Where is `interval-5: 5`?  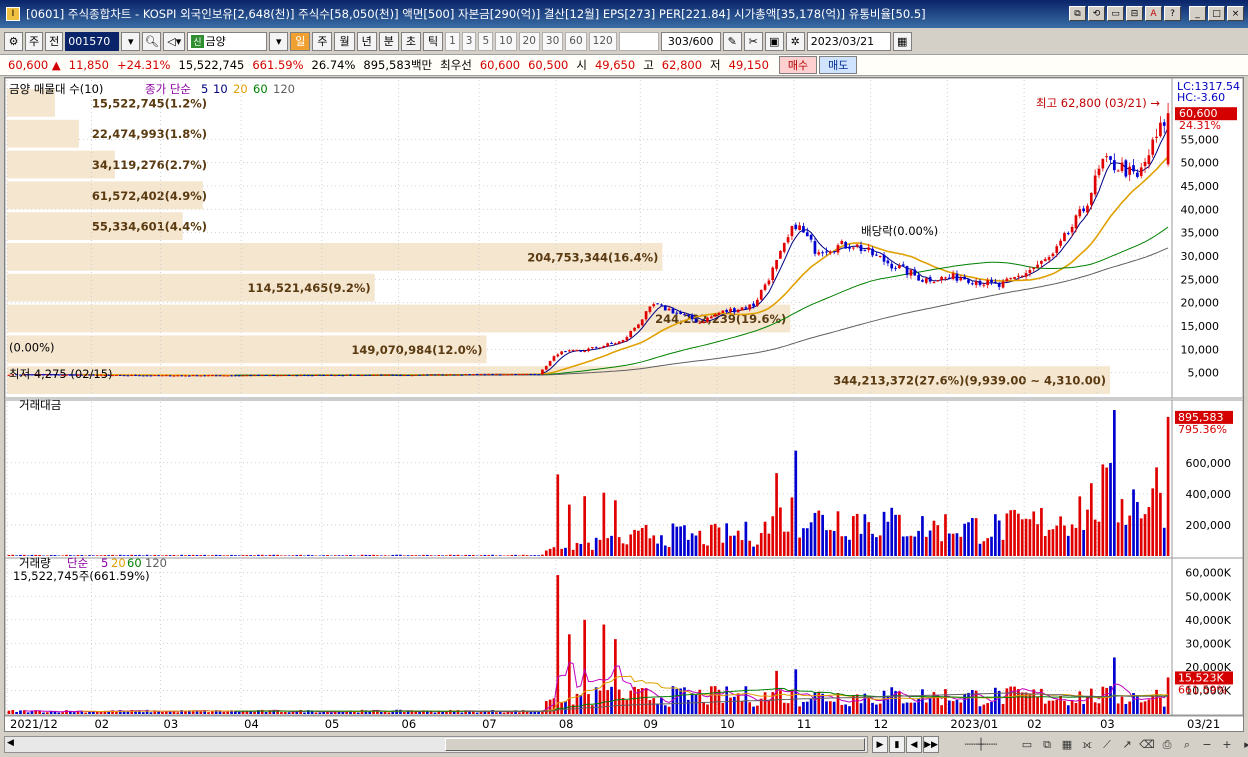 interval-5: 5 is located at coordinates (486, 41).